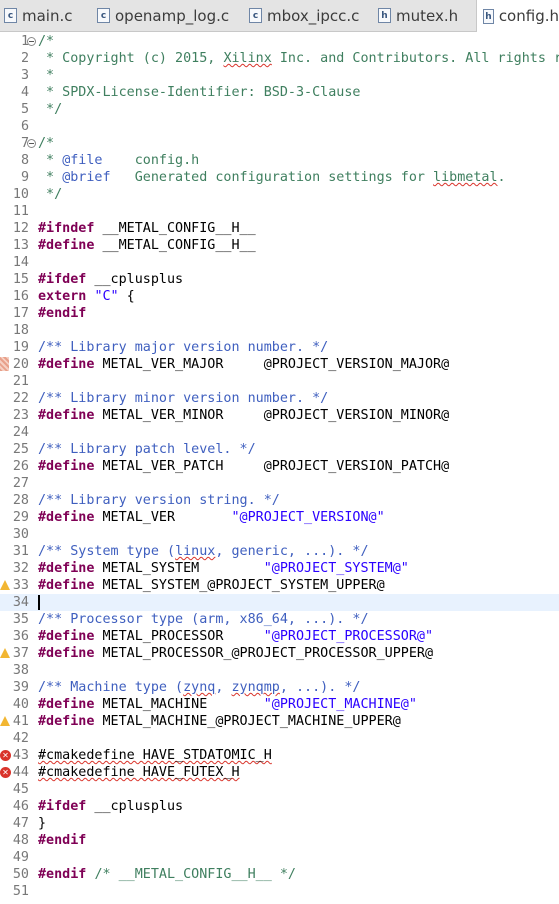 The image size is (559, 904). Describe the element at coordinates (279, 602) in the screenshot. I see `code-line: 34` at that location.